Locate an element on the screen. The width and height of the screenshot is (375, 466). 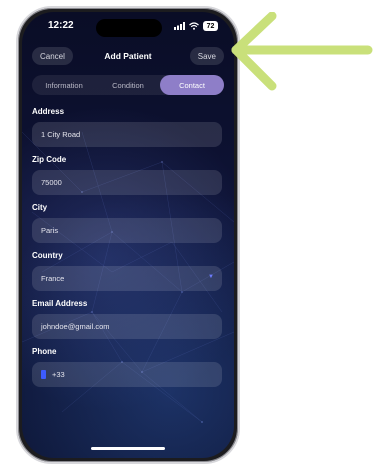
tab-contact: Contact is located at coordinates (192, 85).